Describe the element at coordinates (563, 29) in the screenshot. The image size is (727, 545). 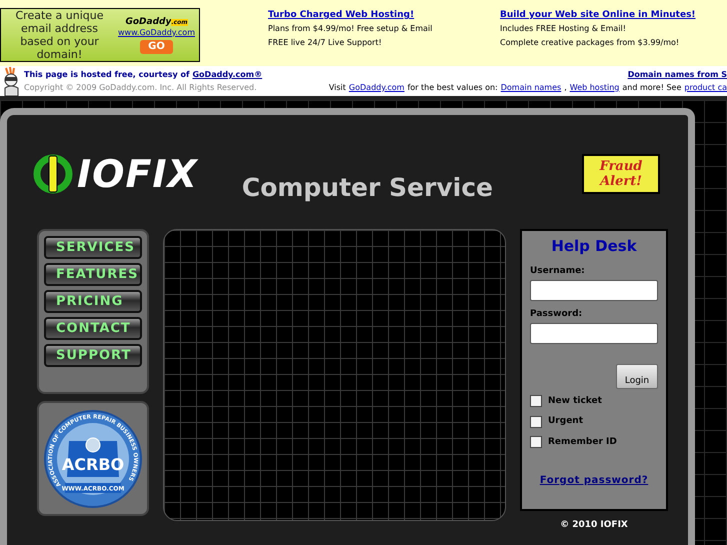
I see `ad-text: Includes FREE Hosting & Email!` at that location.